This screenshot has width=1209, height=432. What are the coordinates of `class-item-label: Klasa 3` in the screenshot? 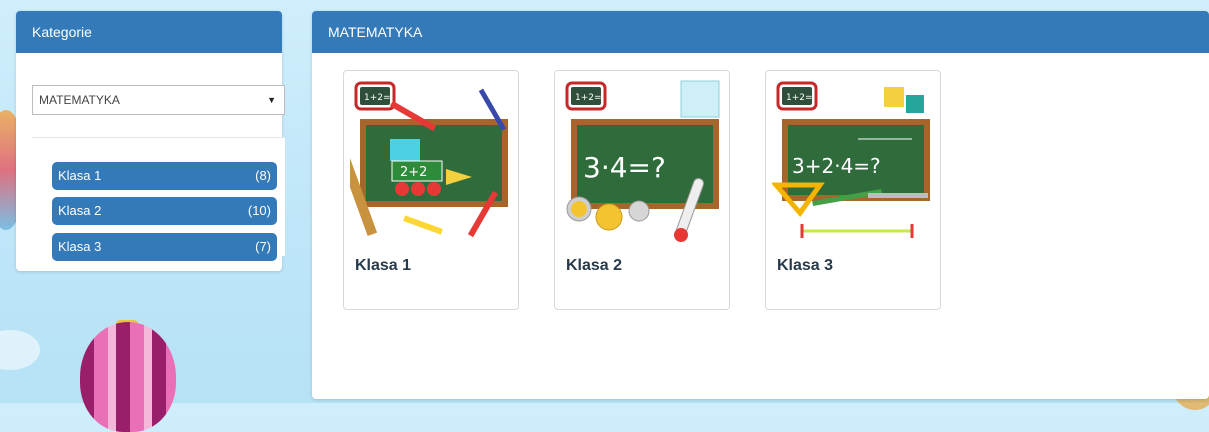 It's located at (80, 246).